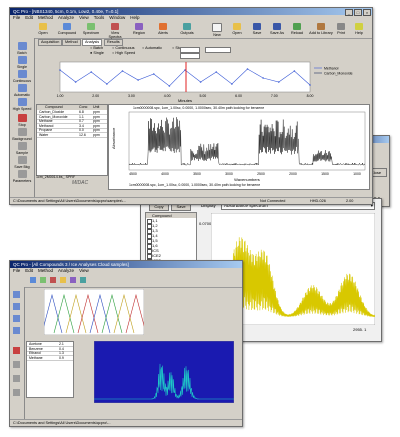 The height and width of the screenshot is (437, 400). I want to click on small-side-7-icon, so click(16, 378).